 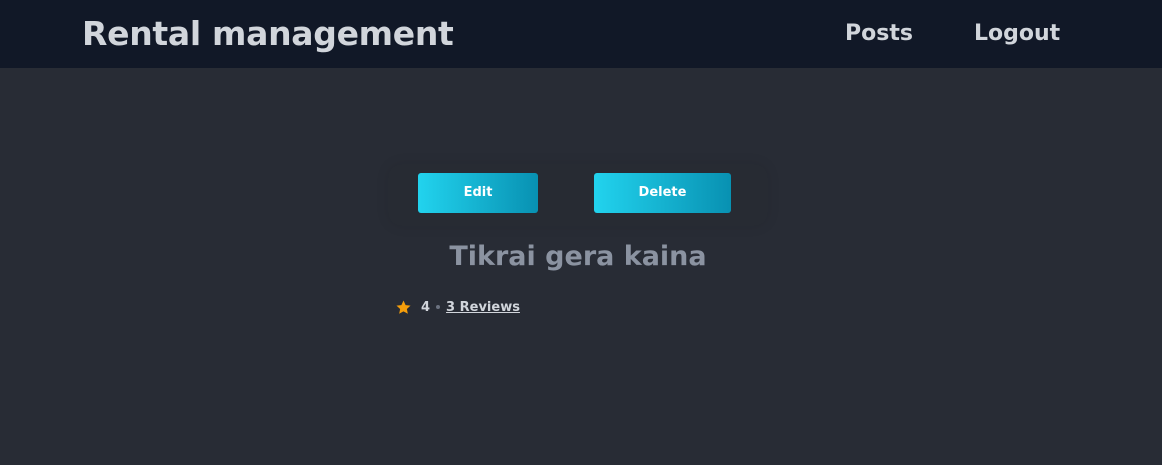 What do you see at coordinates (581, 34) in the screenshot?
I see `navbar: Rental management Posts Logout` at bounding box center [581, 34].